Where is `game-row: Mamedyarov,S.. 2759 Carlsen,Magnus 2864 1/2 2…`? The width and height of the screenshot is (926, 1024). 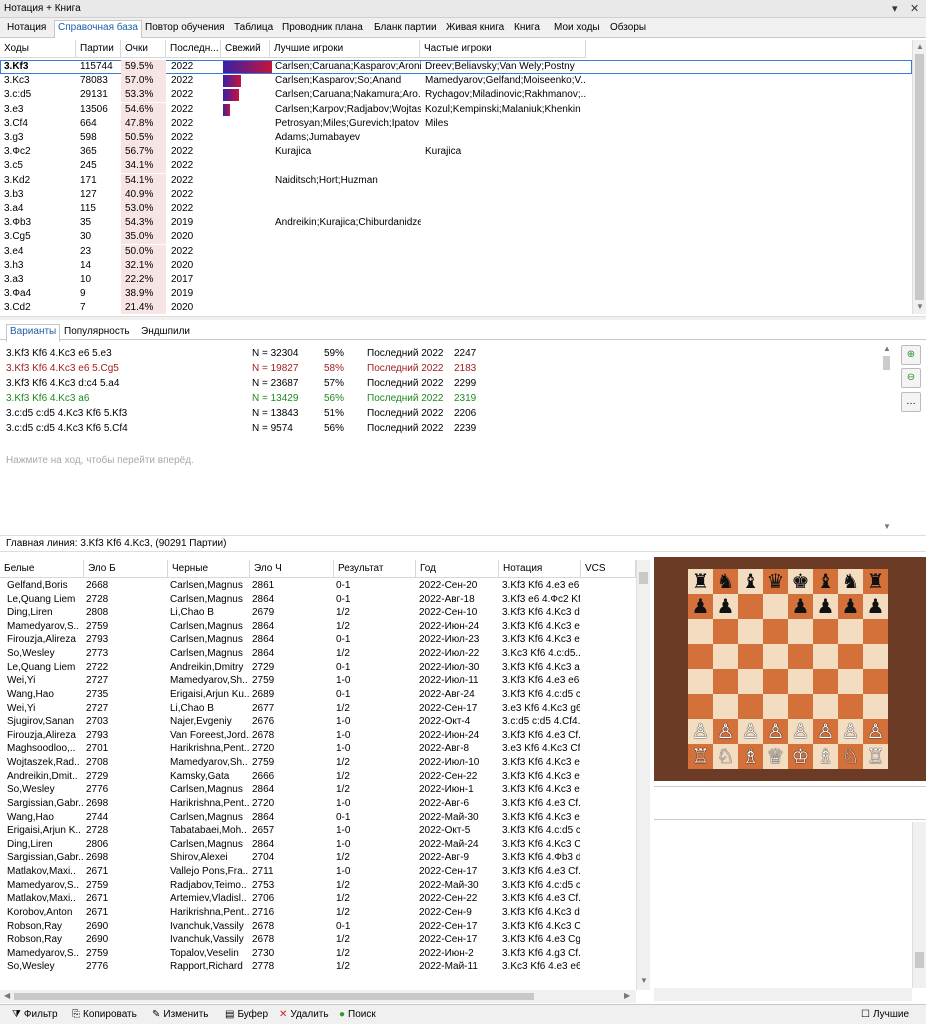 game-row: Mamedyarov,S.. 2759 Carlsen,Magnus 2864 1/2 2… is located at coordinates (318, 627).